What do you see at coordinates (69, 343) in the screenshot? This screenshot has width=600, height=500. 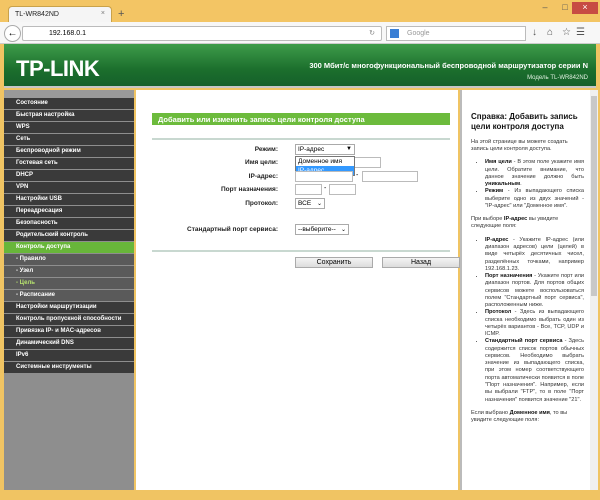 I see `sidebar-item: Динамический DNS` at bounding box center [69, 343].